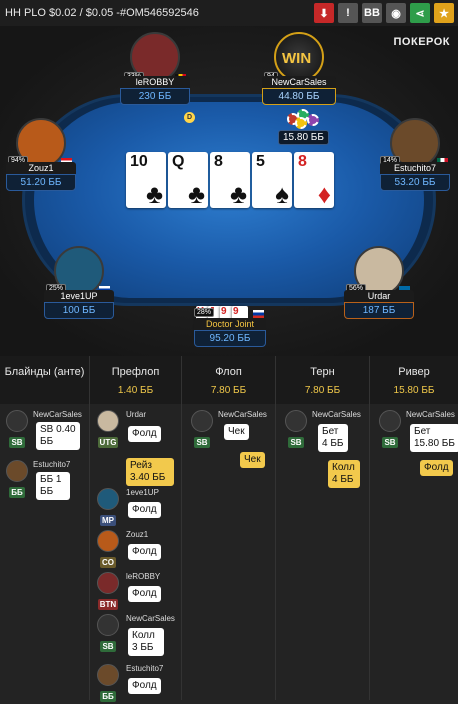  What do you see at coordinates (414, 380) in the screenshot?
I see `col-header-river: Ривер 15.80 ББ` at bounding box center [414, 380].